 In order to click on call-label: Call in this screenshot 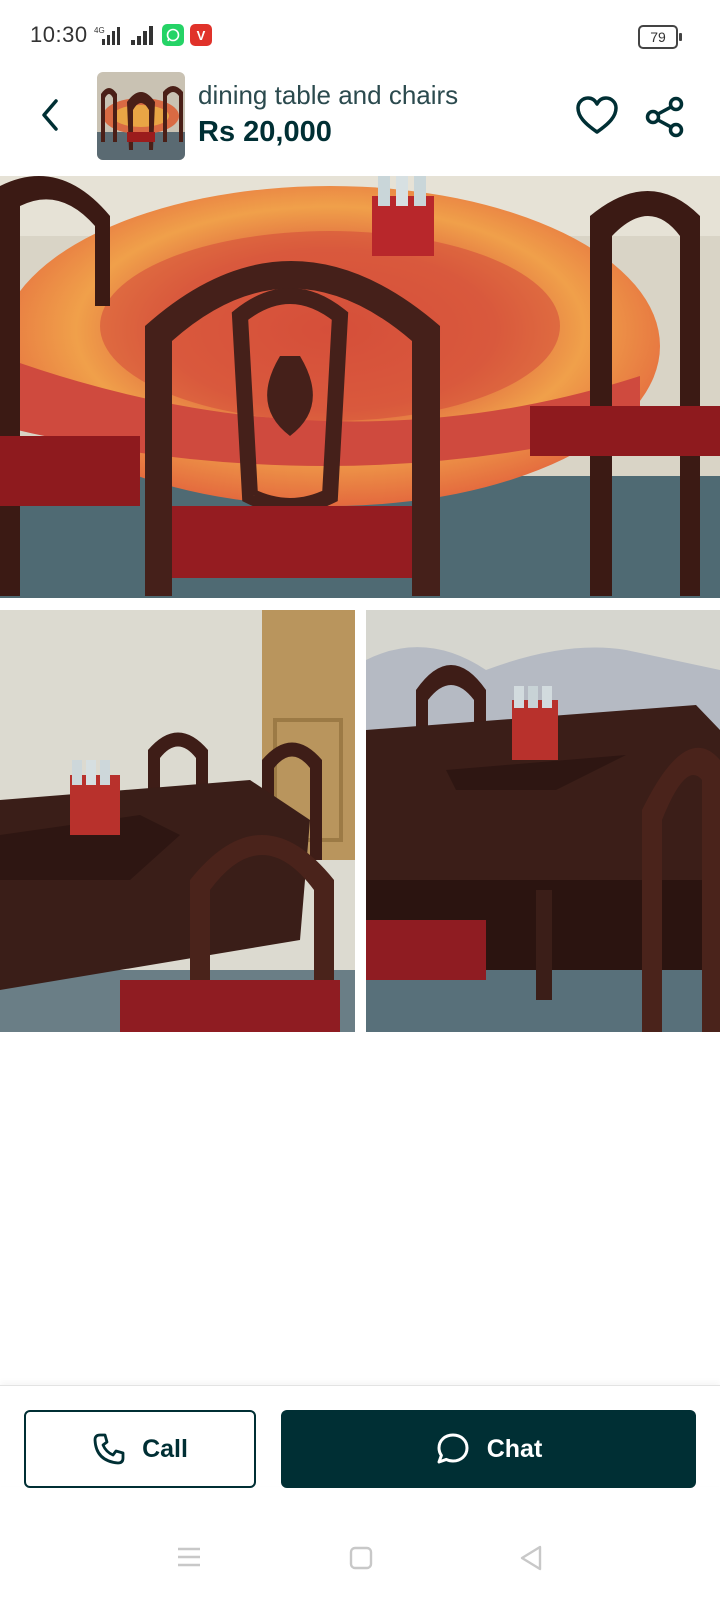, I will do `click(165, 1448)`.